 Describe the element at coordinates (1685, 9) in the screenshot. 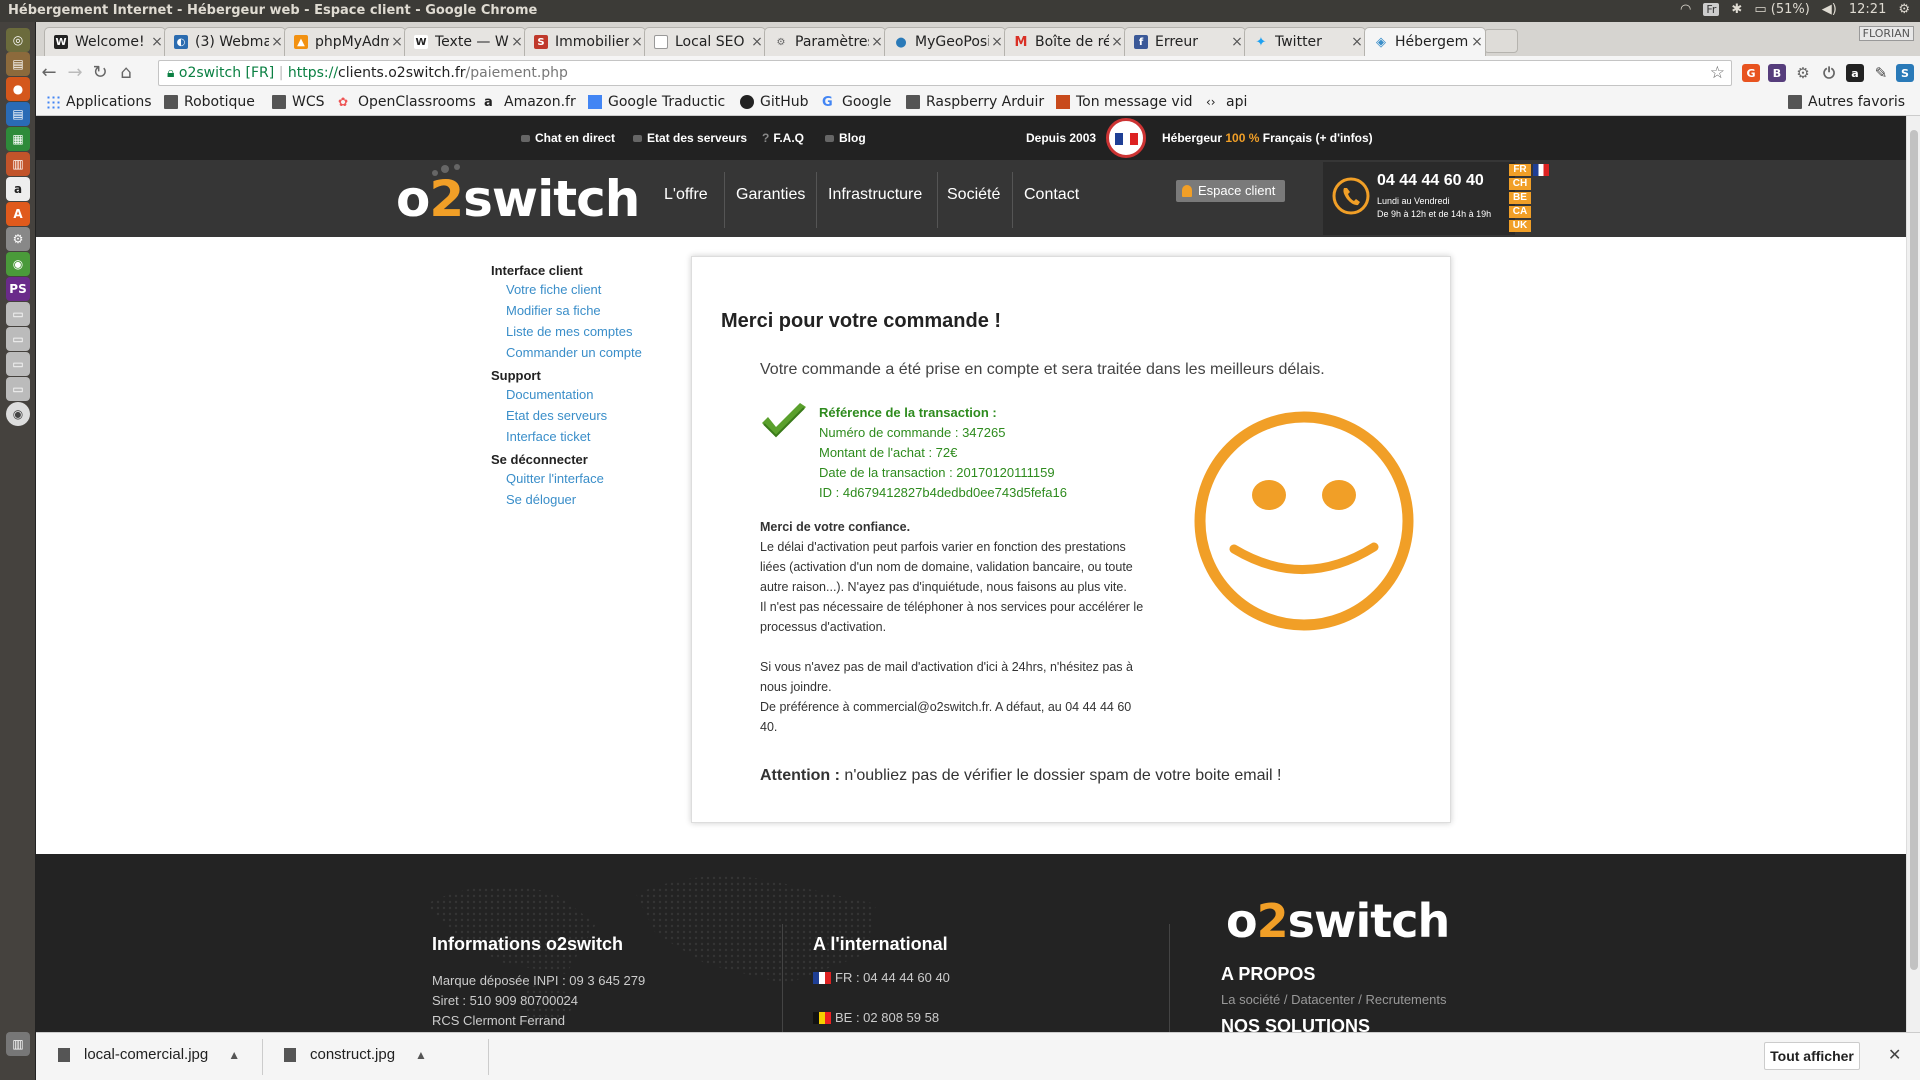

I see `wifi-icon: ◠` at that location.